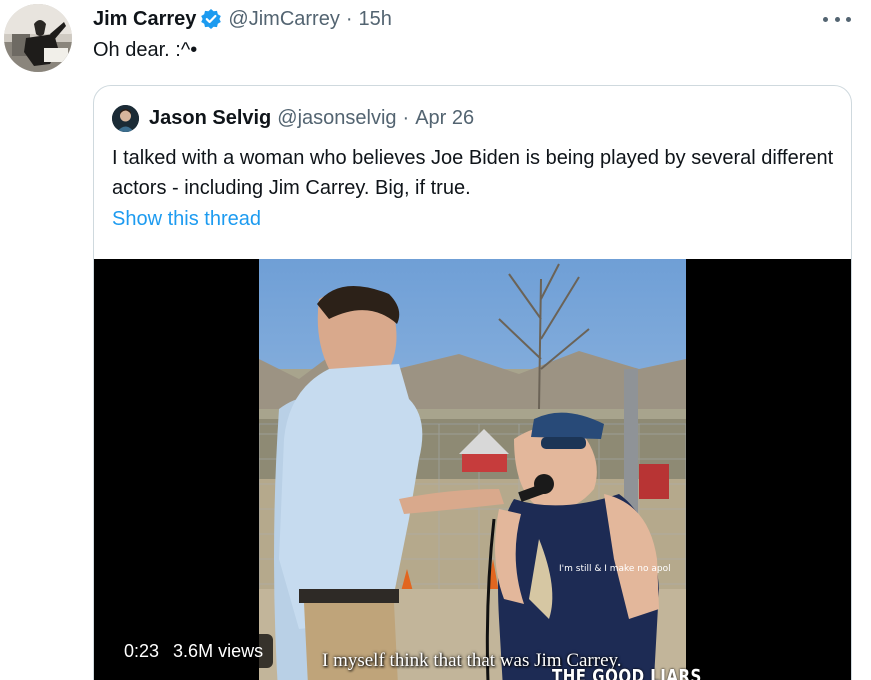  What do you see at coordinates (210, 118) in the screenshot?
I see `quoted-author-name: Jason Selvig` at bounding box center [210, 118].